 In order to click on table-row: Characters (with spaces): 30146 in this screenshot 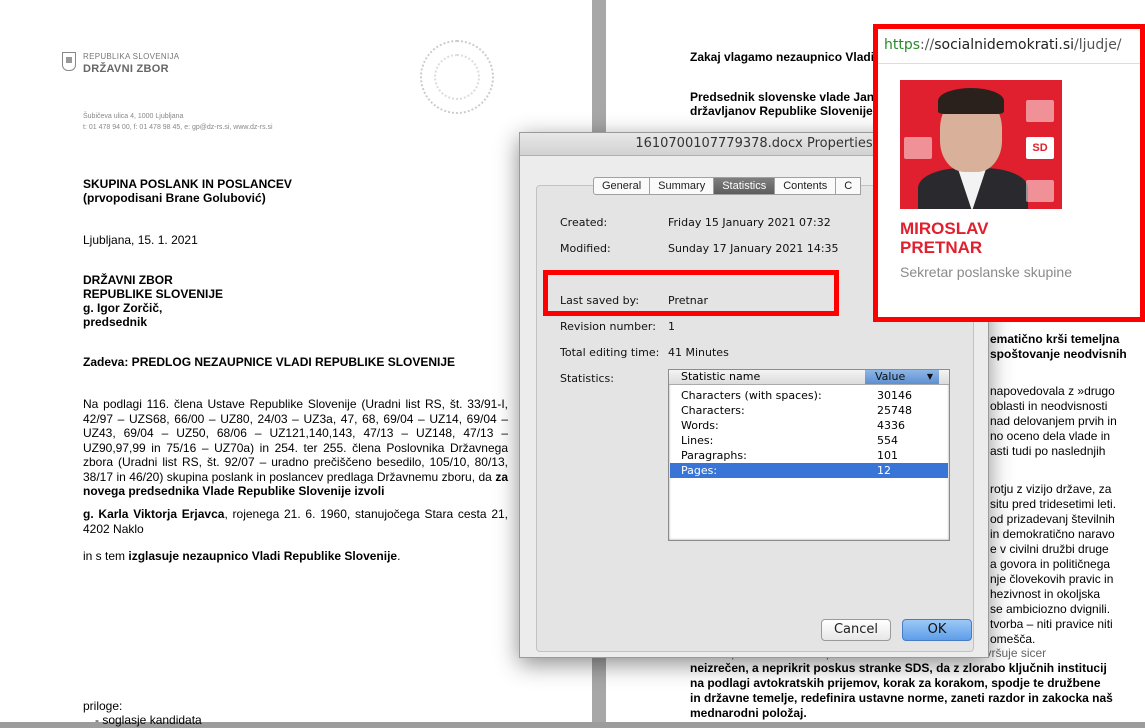, I will do `click(809, 395)`.